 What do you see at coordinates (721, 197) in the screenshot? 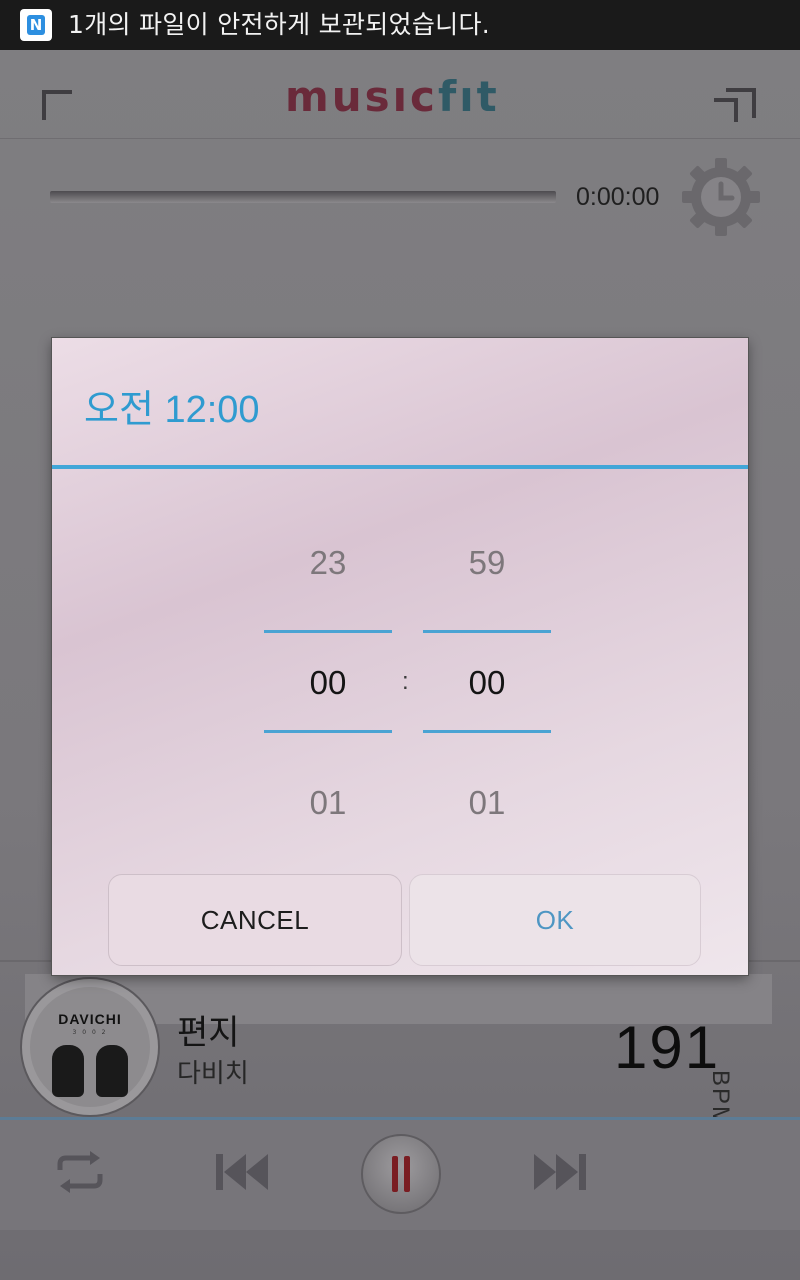
I see `timer-gear-icon` at bounding box center [721, 197].